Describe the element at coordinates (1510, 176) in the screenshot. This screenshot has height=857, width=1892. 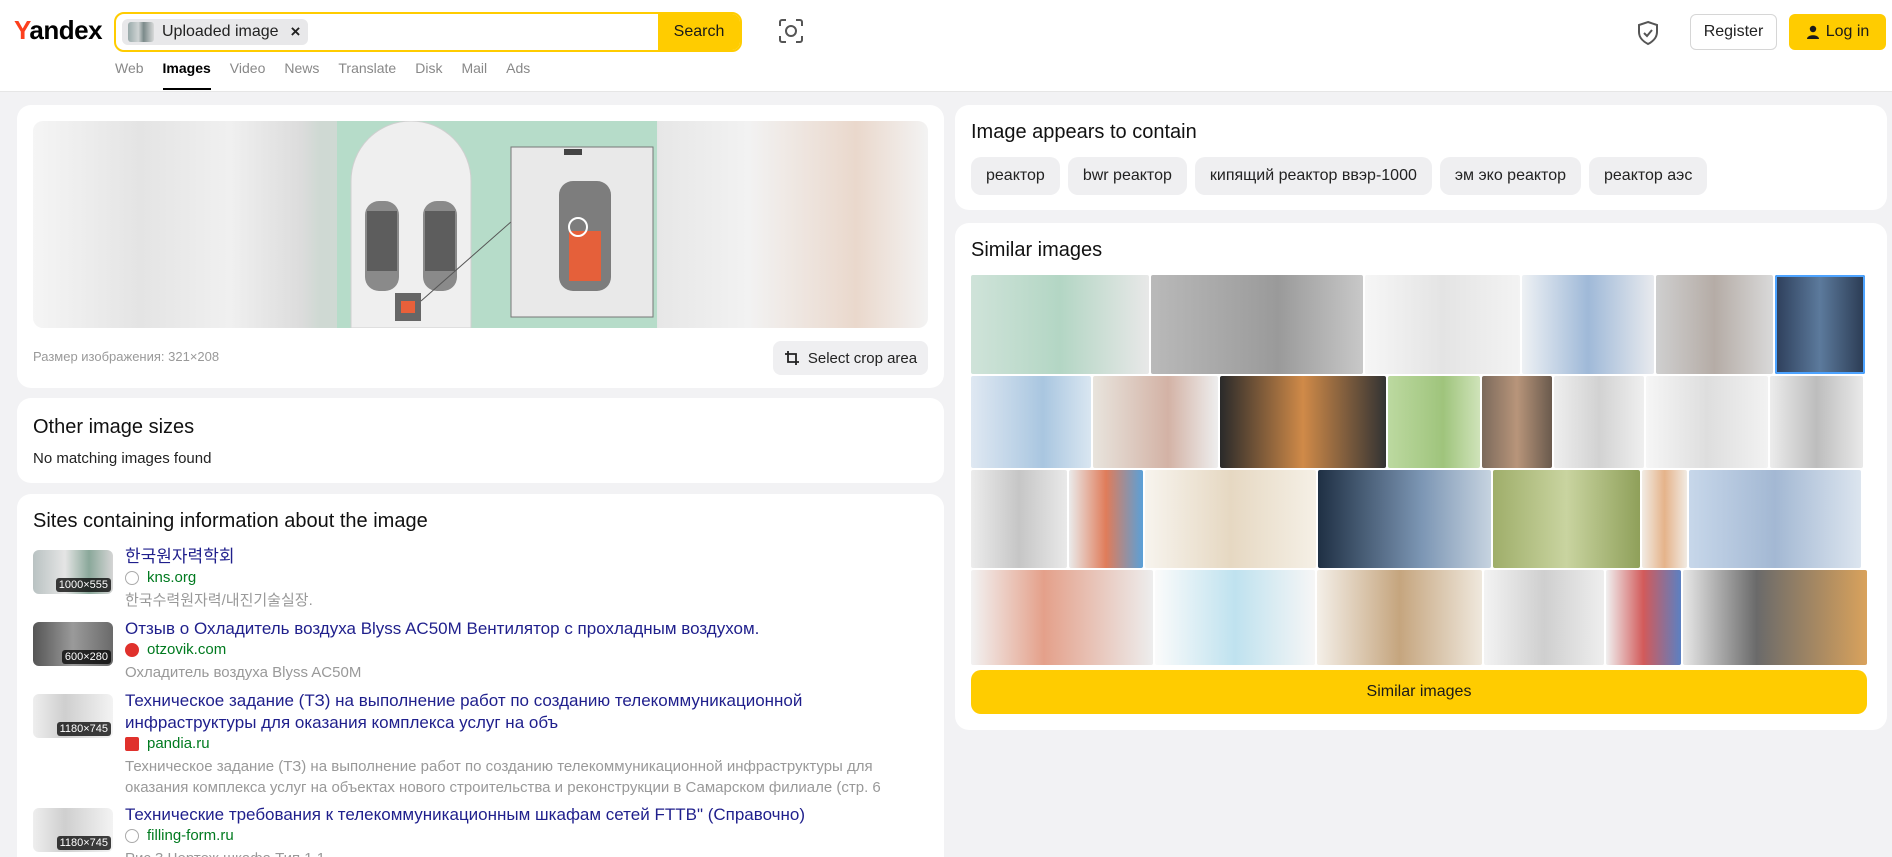
I see `tag-chip: эм эко реактор` at that location.